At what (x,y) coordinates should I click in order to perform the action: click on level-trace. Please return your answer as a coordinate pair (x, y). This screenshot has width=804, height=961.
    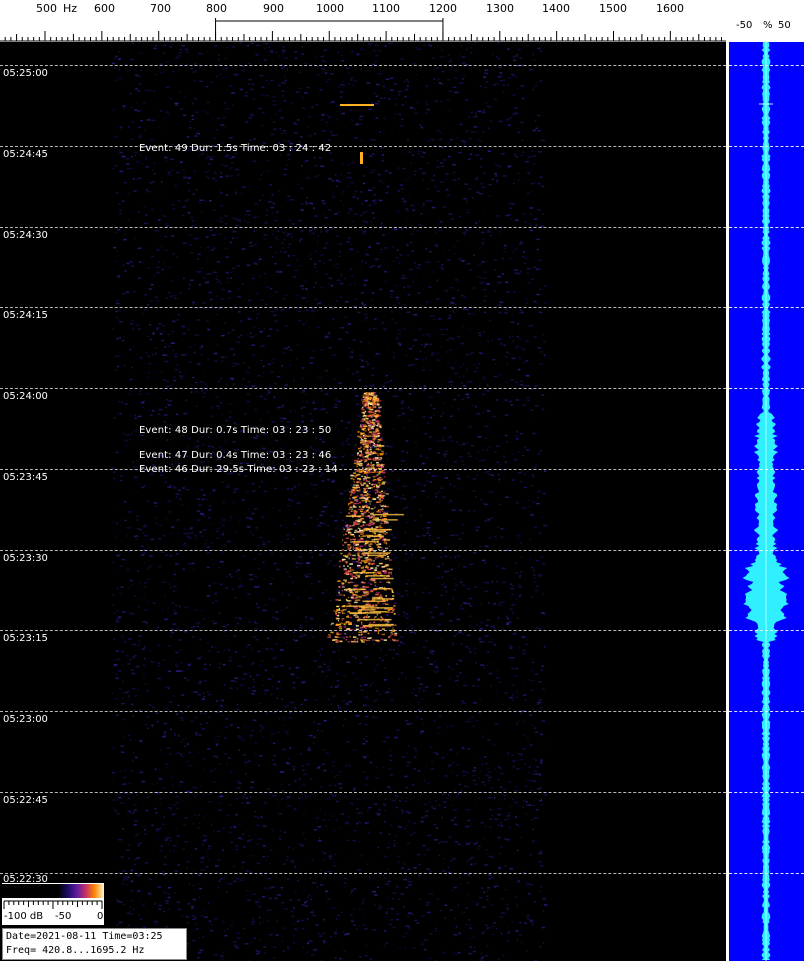
    Looking at the image, I should click on (766, 501).